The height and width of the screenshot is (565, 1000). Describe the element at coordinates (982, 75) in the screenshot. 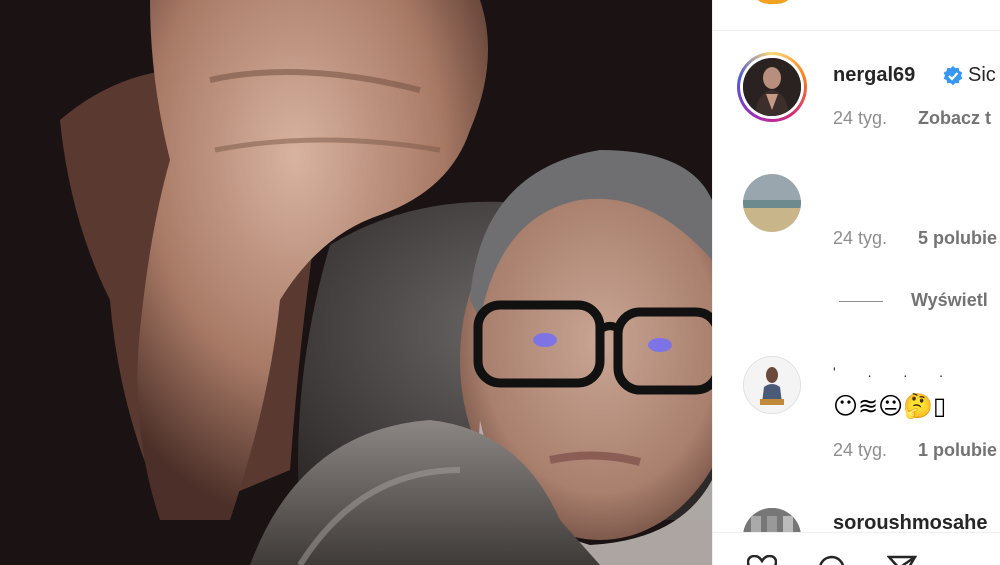

I see `caption-text: Sic` at that location.